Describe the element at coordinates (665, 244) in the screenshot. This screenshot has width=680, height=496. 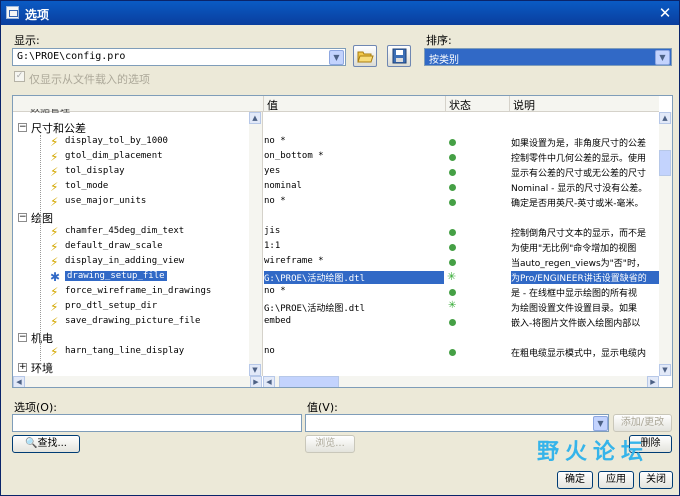
I see `table-vscroll: ▲ ▼` at that location.